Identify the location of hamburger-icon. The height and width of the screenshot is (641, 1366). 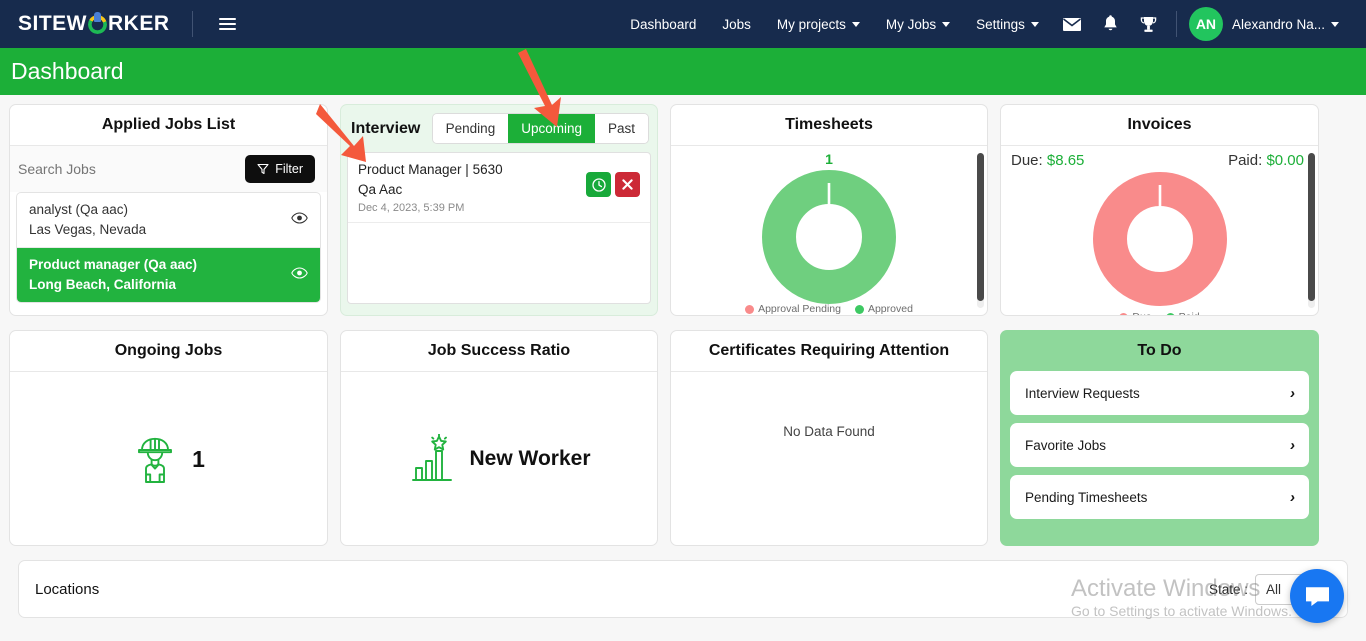
(227, 24).